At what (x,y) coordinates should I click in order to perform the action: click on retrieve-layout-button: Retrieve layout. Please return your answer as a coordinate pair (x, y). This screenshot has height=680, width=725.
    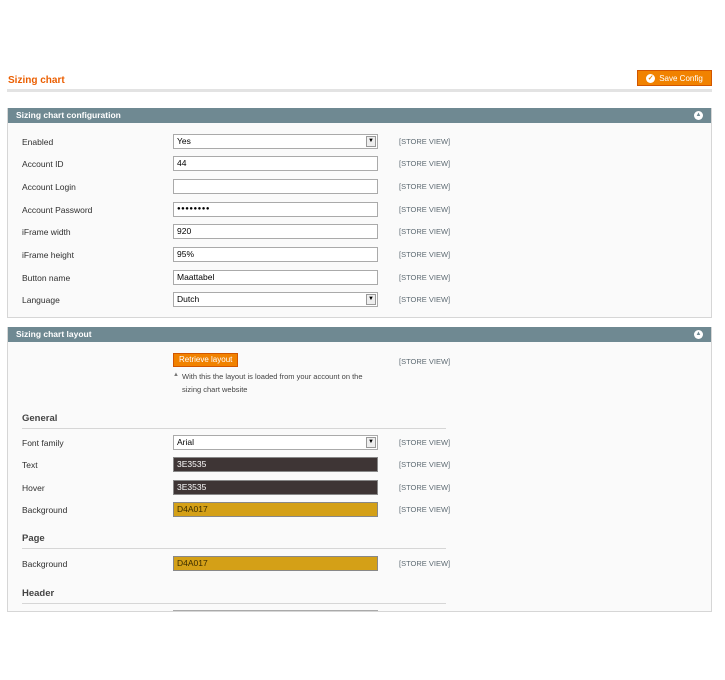
    Looking at the image, I should click on (206, 360).